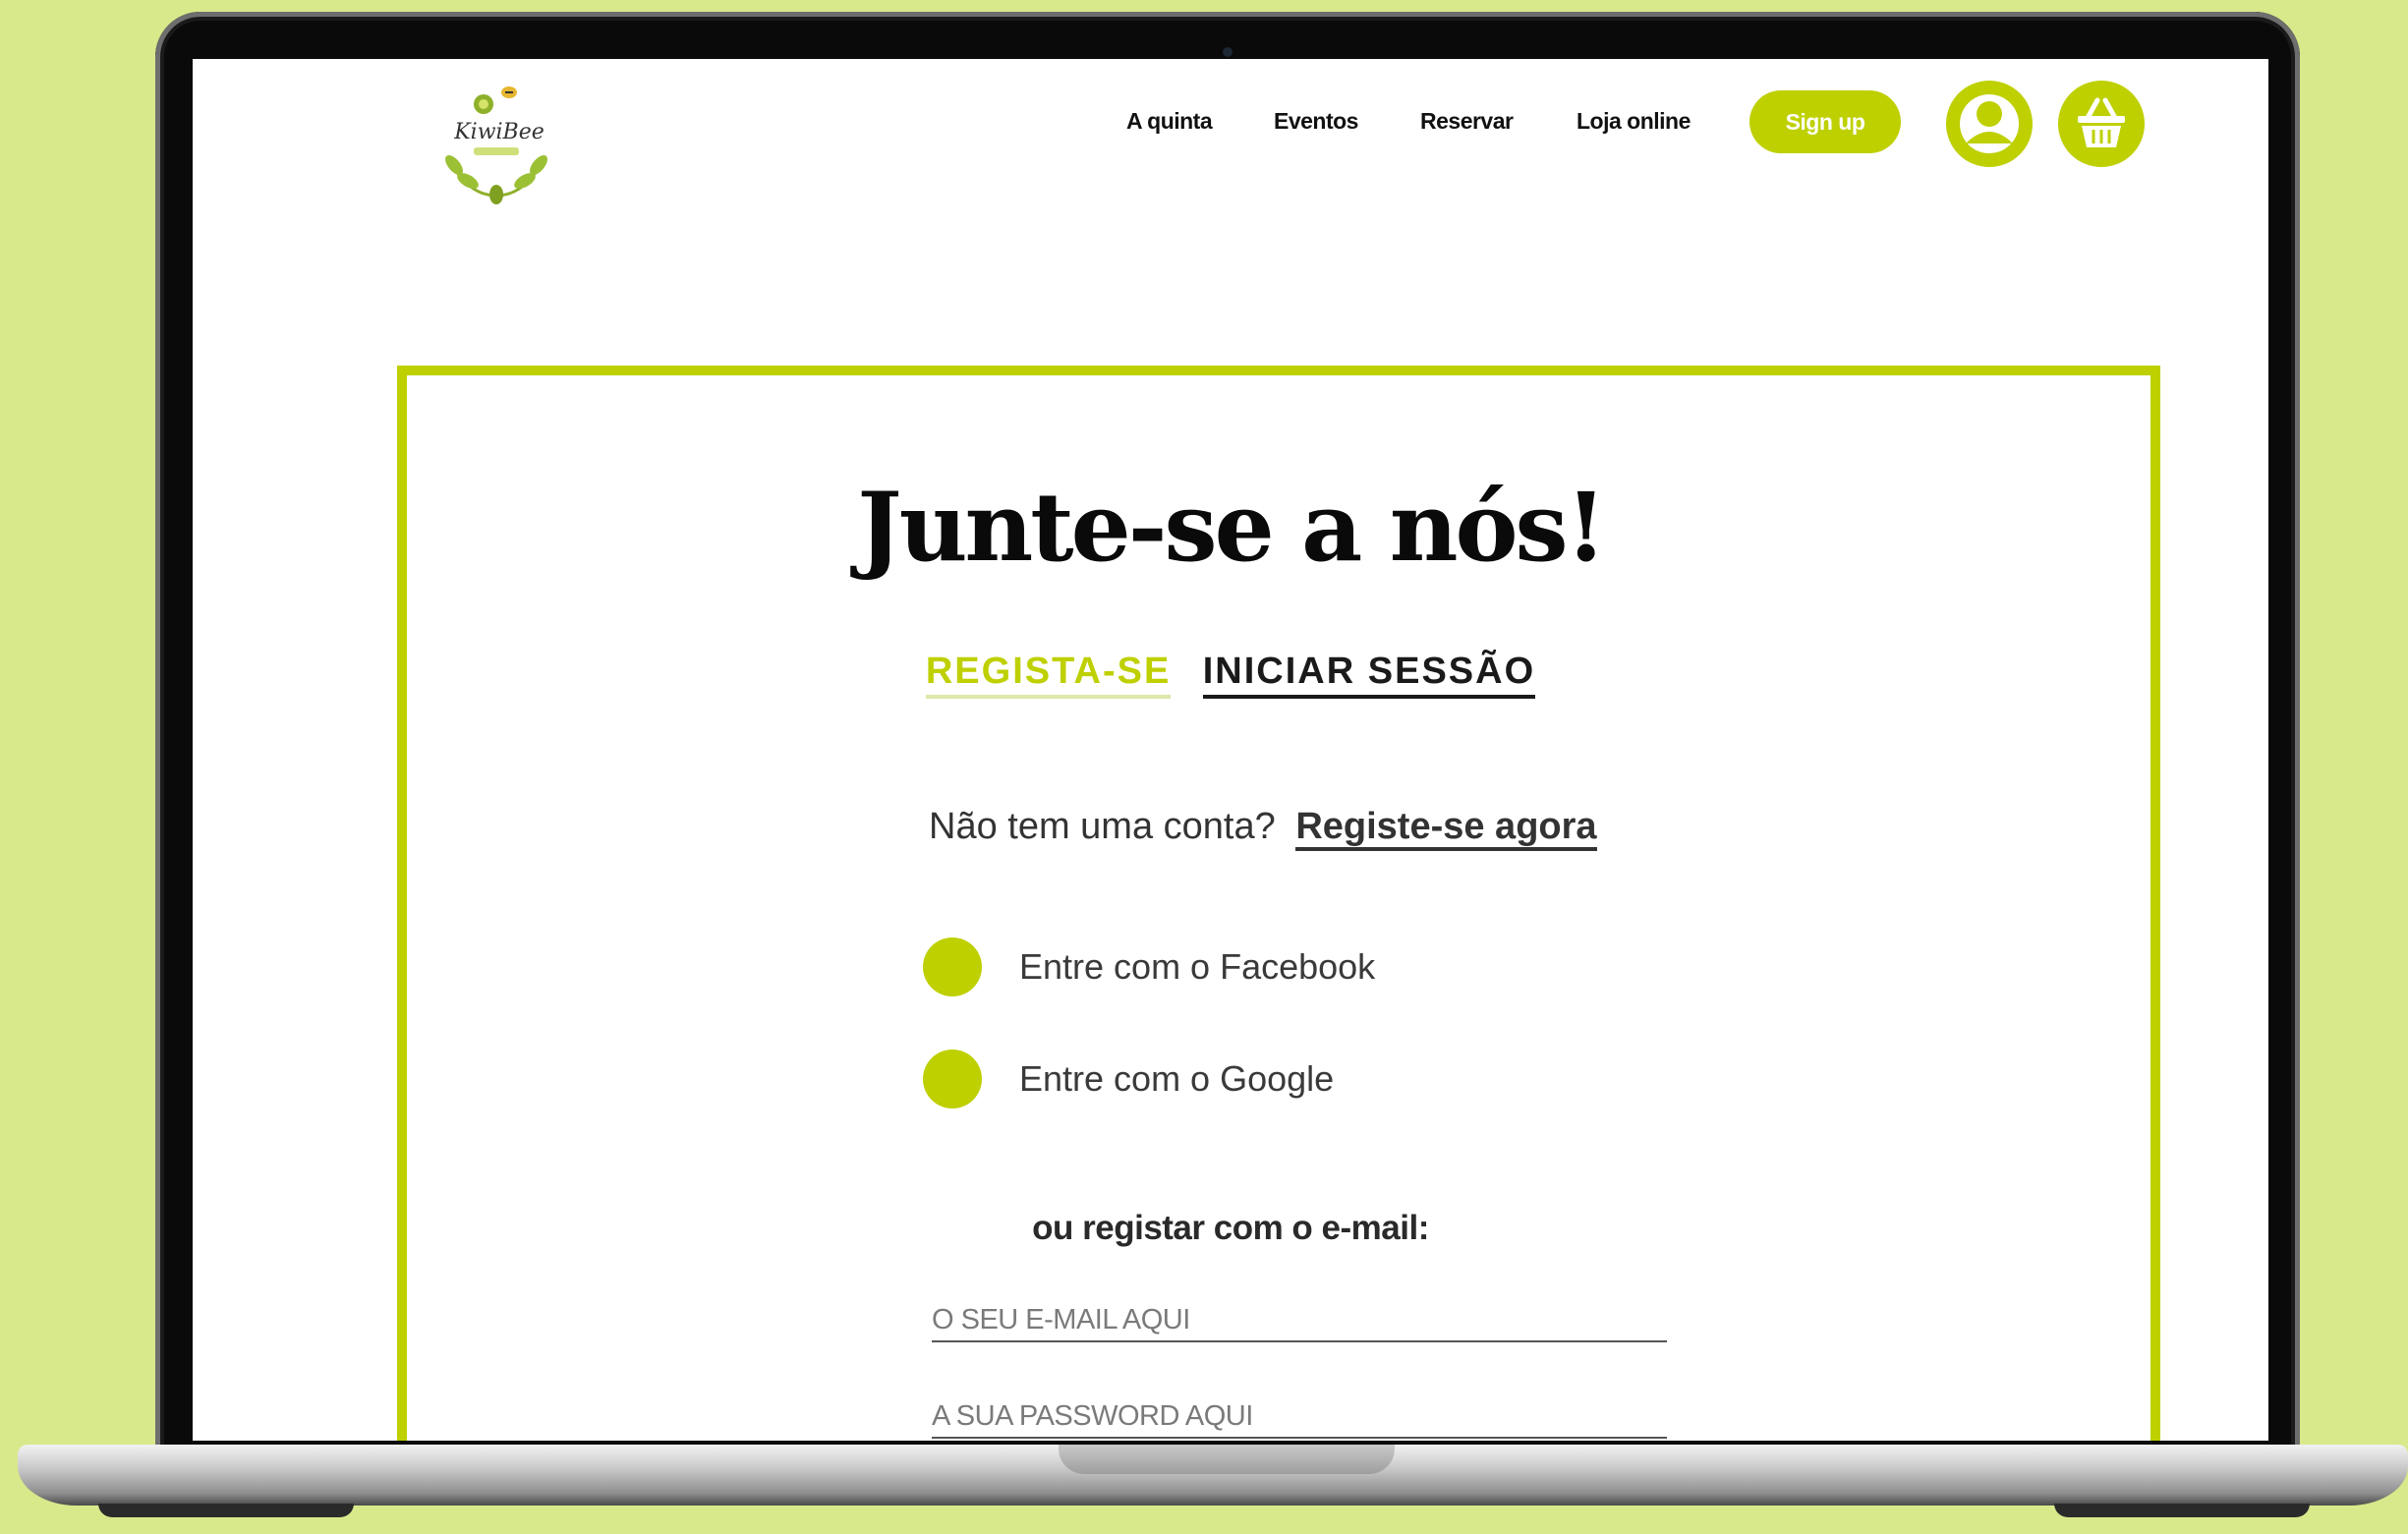  What do you see at coordinates (1169, 121) in the screenshot?
I see `nav-item-a-quinta: A quinta` at bounding box center [1169, 121].